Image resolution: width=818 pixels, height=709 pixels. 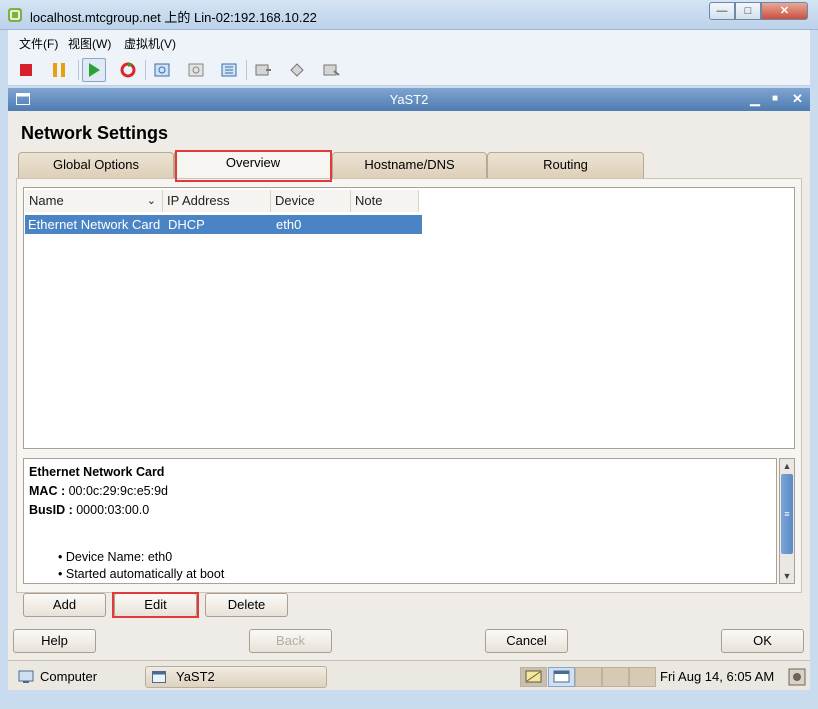 What do you see at coordinates (118, 491) in the screenshot?
I see `mac-value: 00:0c:29:9c:e5:9d` at bounding box center [118, 491].